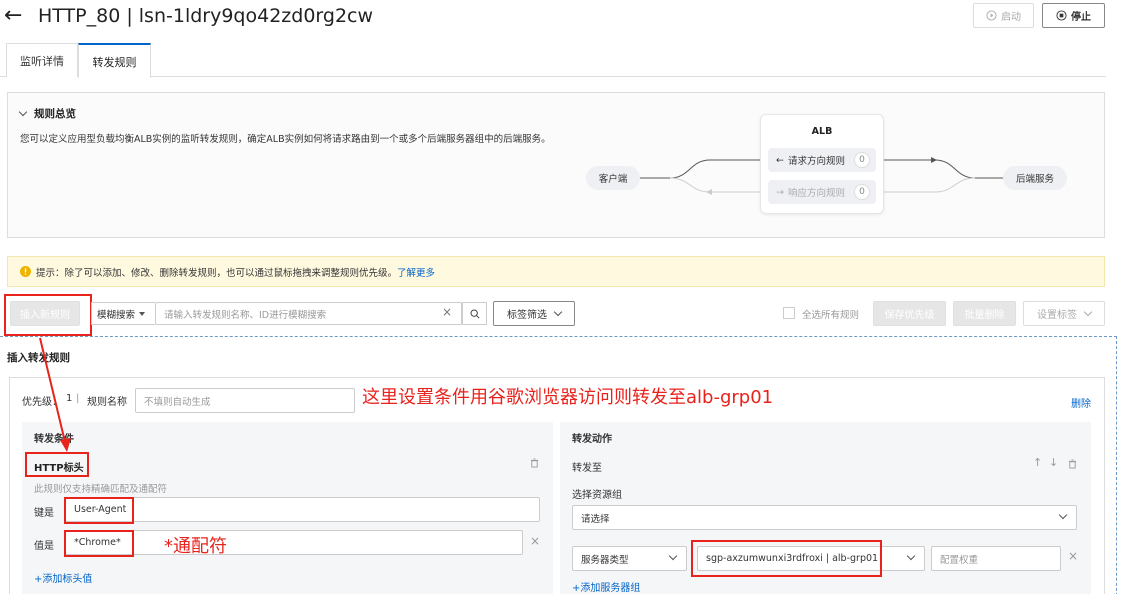 This screenshot has width=1121, height=594. I want to click on add-header-value-link: +添加标头值, so click(63, 577).